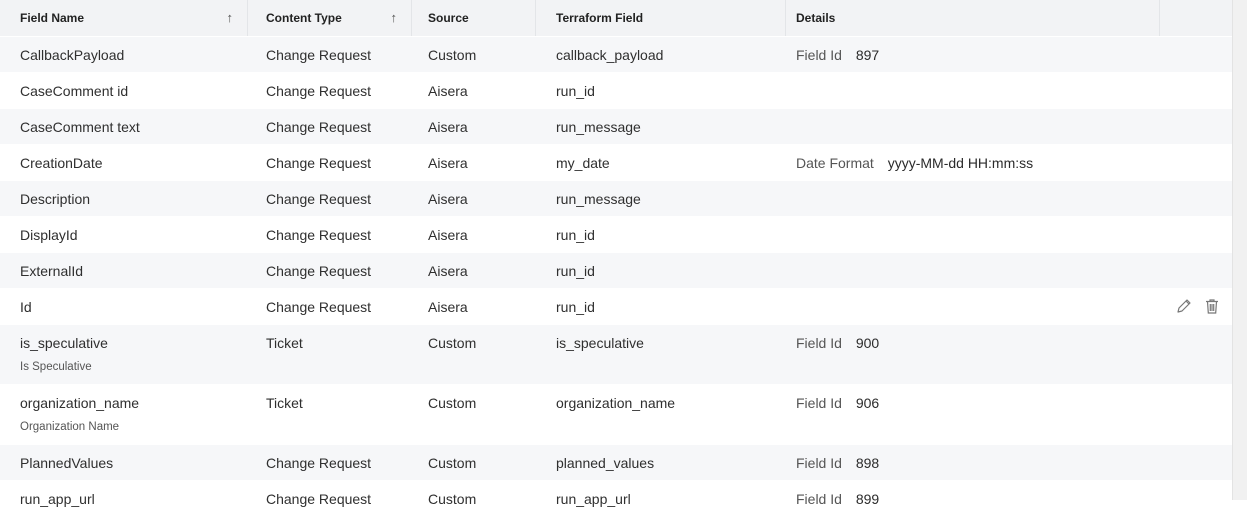 This screenshot has height=517, width=1247. I want to click on cell-field-name: PlannedValues, so click(124, 462).